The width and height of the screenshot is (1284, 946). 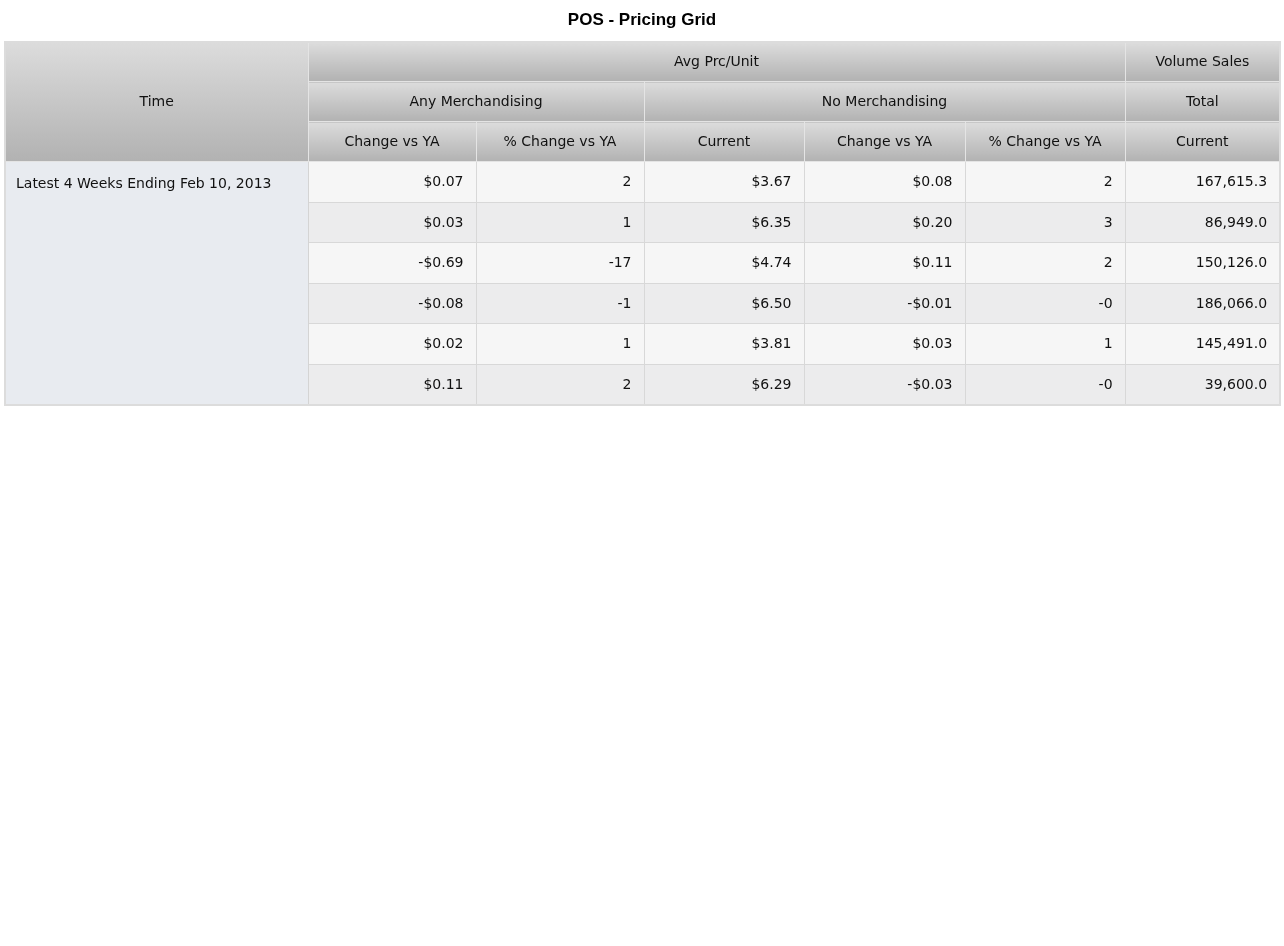 What do you see at coordinates (1203, 222) in the screenshot?
I see `table-cell: 86,949.0` at bounding box center [1203, 222].